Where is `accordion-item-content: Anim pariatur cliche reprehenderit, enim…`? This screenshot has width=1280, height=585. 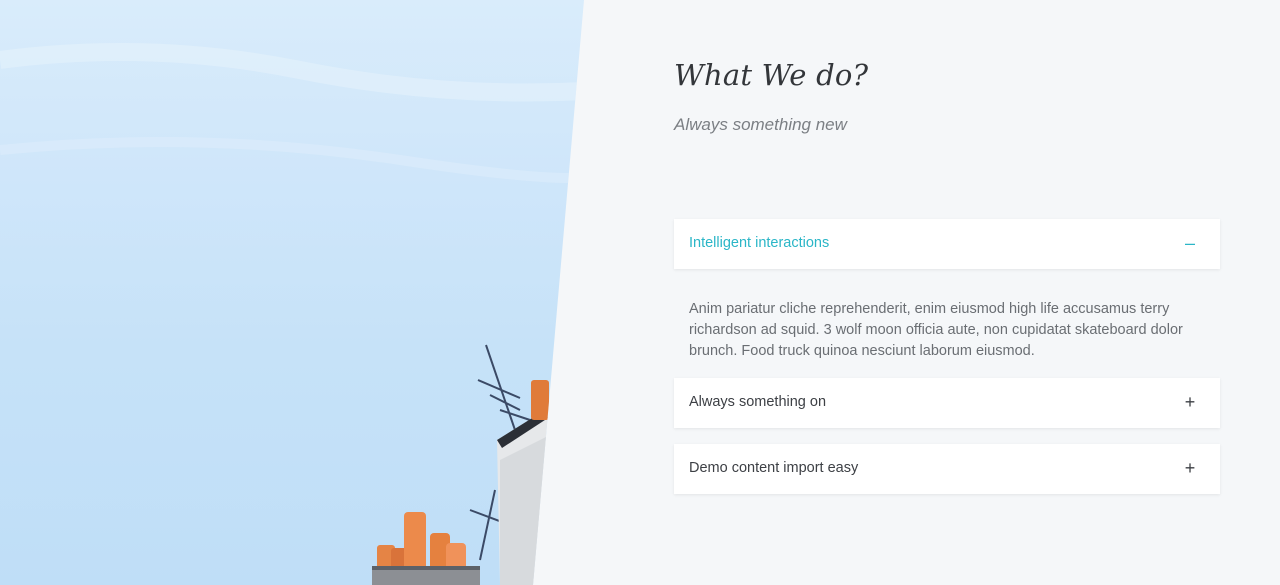
accordion-item-content: Anim pariatur cliche reprehenderit, enim… is located at coordinates (936, 330).